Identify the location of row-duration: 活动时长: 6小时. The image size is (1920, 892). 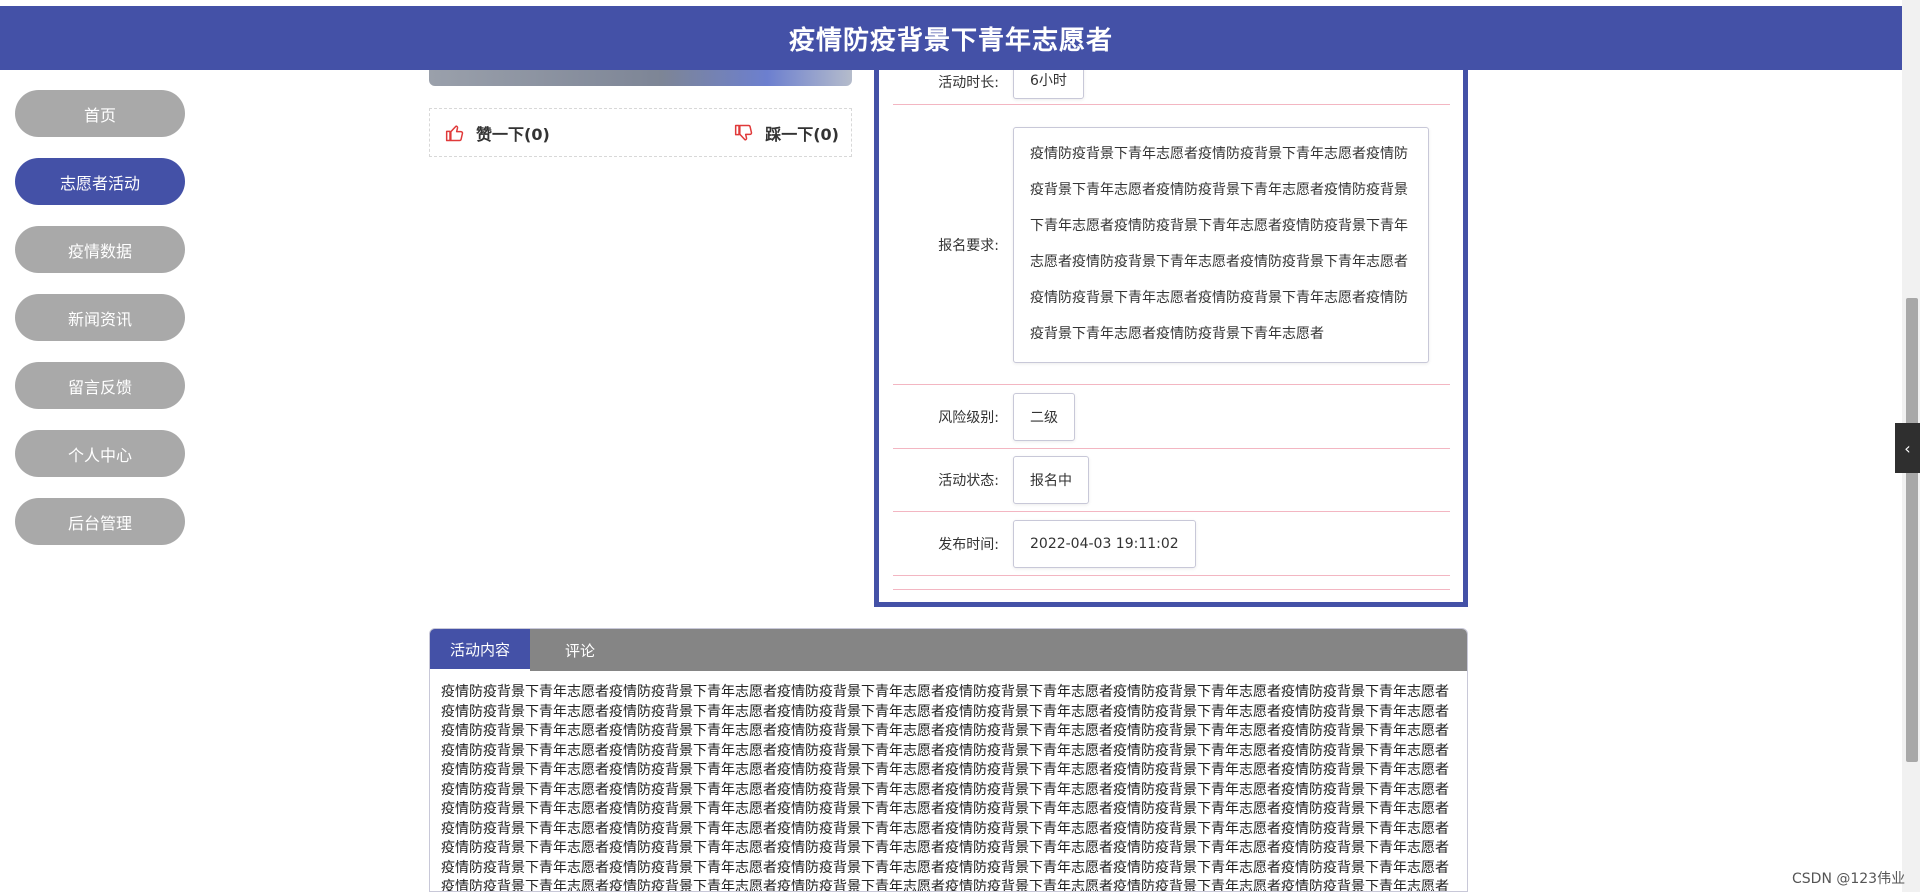
(1171, 87).